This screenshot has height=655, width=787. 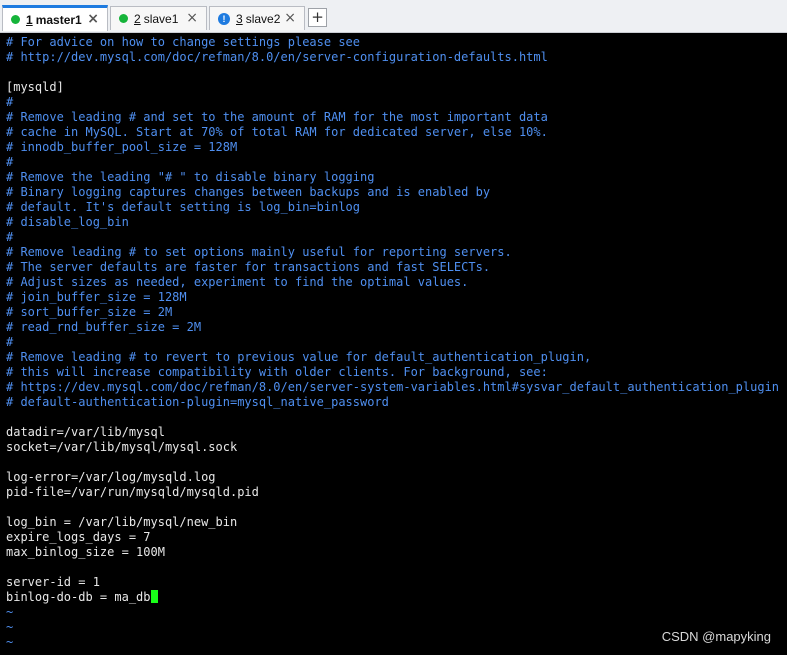 What do you see at coordinates (396, 477) in the screenshot?
I see `terminal-line: log-error=/var/log/mysqld.log` at bounding box center [396, 477].